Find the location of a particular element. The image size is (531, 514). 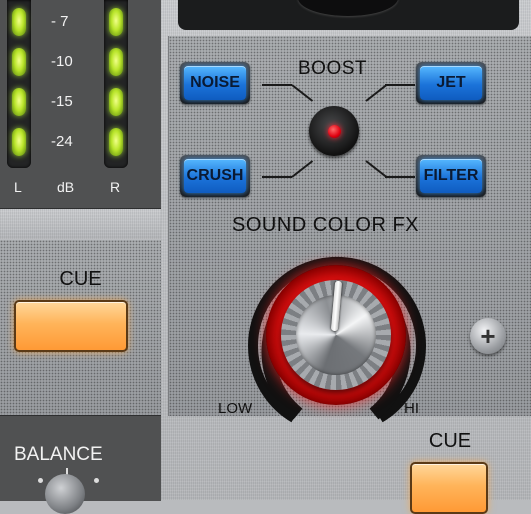

noise-fx-label: NOISE is located at coordinates (215, 83).